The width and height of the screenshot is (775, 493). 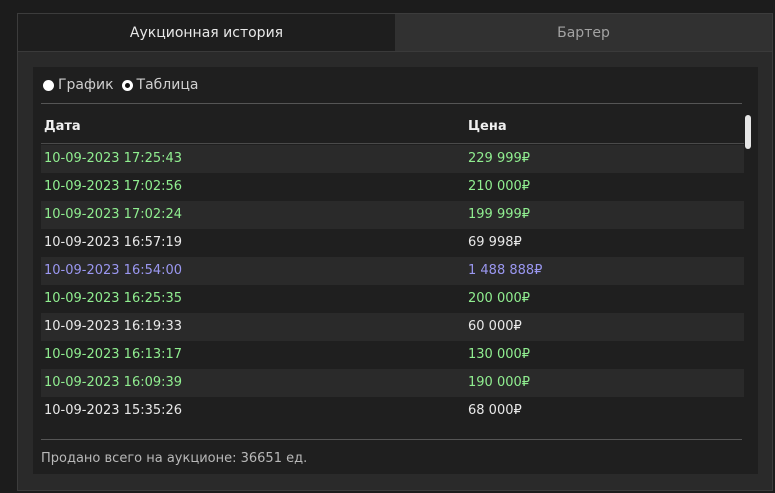 I want to click on row-price: 199 999₽, so click(x=499, y=214).